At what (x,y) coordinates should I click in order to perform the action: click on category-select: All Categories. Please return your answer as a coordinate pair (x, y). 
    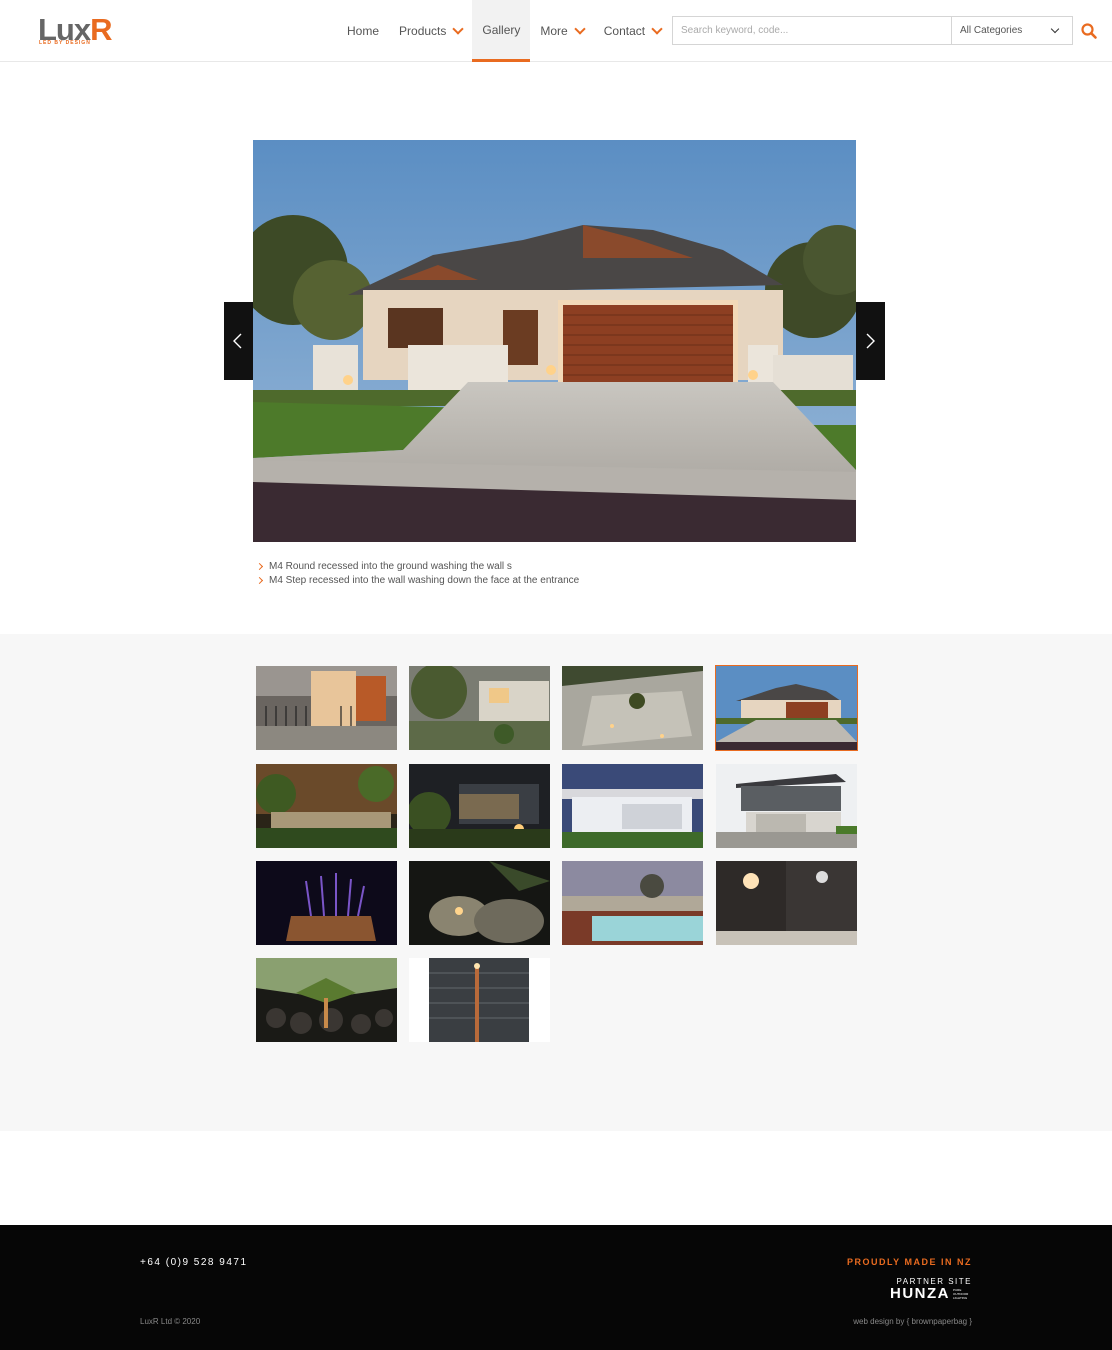
    Looking at the image, I should click on (1011, 30).